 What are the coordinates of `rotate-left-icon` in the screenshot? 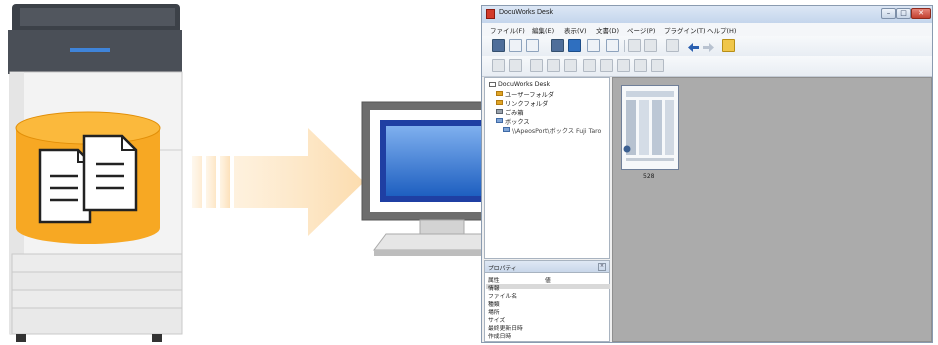 It's located at (634, 45).